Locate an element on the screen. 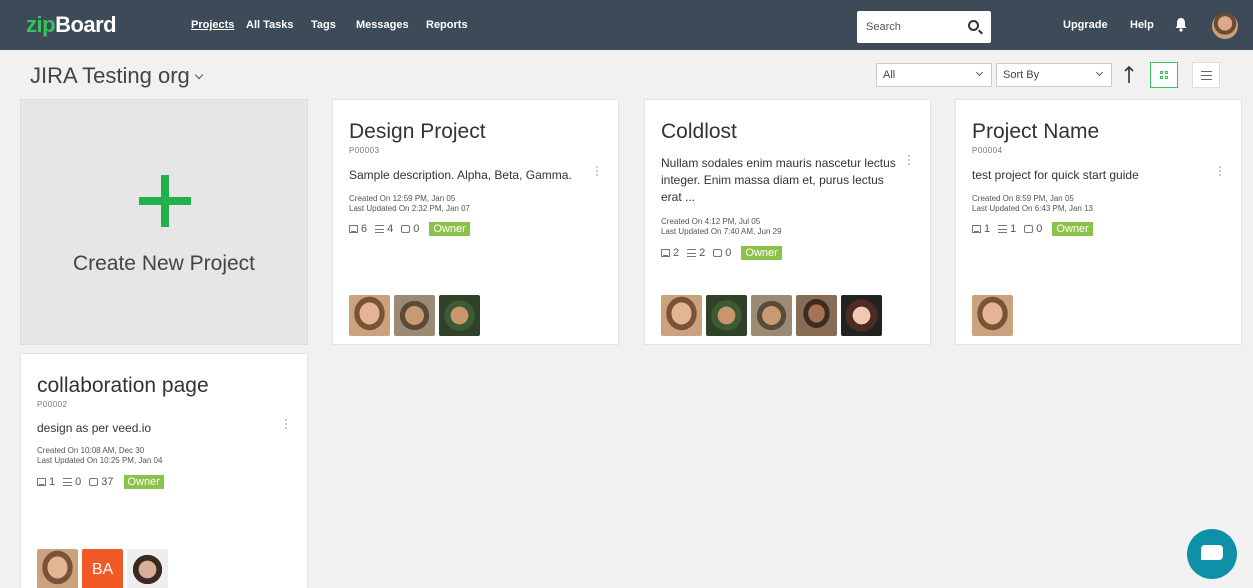 This screenshot has width=1253, height=588. nav-reports: Reports is located at coordinates (447, 25).